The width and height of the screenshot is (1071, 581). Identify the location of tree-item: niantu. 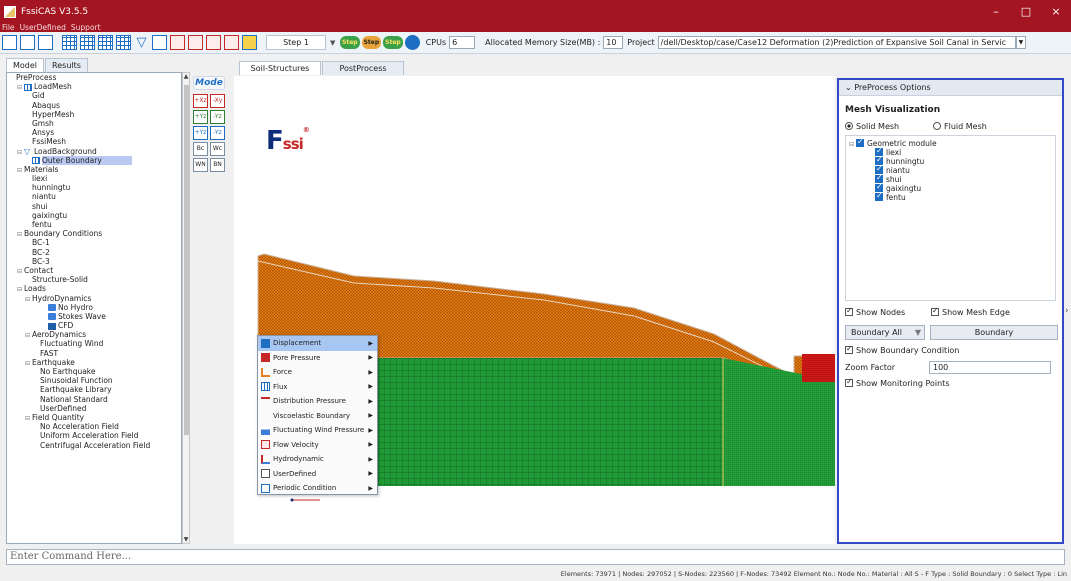
(94, 196).